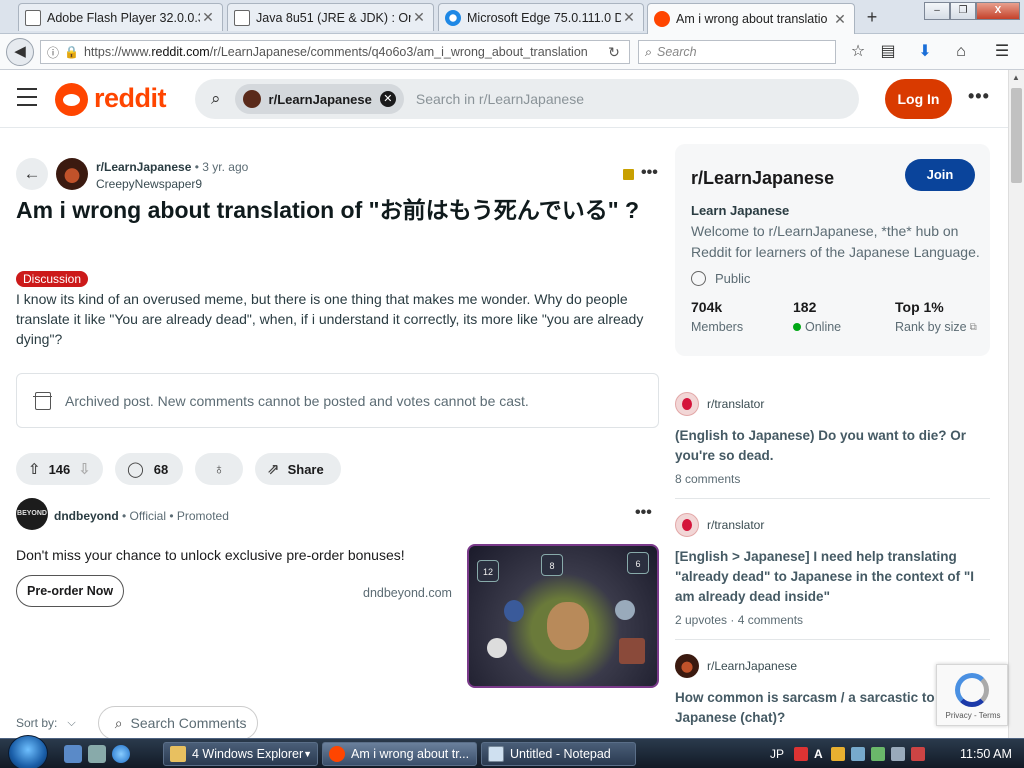 Image resolution: width=1024 pixels, height=768 pixels. Describe the element at coordinates (858, 52) in the screenshot. I see `bookmark-star-icon: ☆` at that location.